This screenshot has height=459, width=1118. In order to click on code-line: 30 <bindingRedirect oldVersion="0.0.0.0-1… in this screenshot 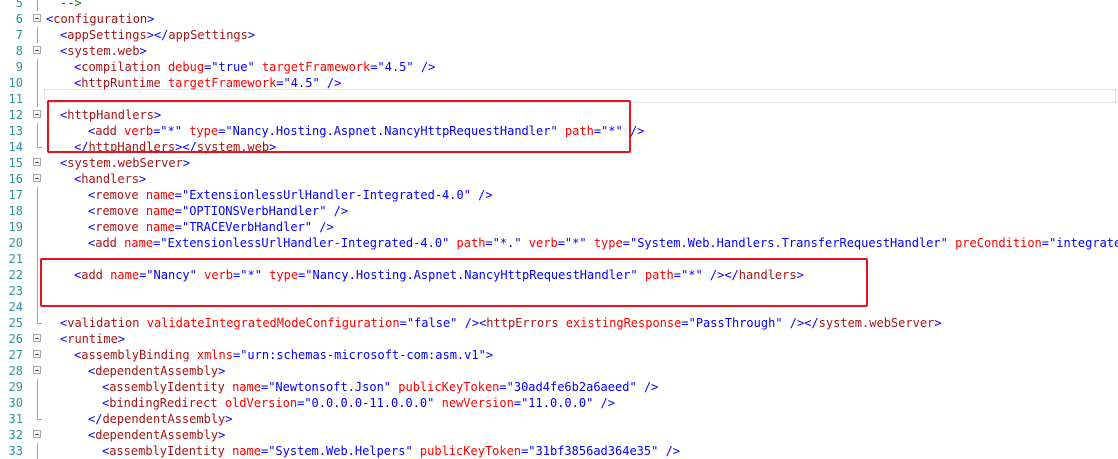, I will do `click(559, 403)`.